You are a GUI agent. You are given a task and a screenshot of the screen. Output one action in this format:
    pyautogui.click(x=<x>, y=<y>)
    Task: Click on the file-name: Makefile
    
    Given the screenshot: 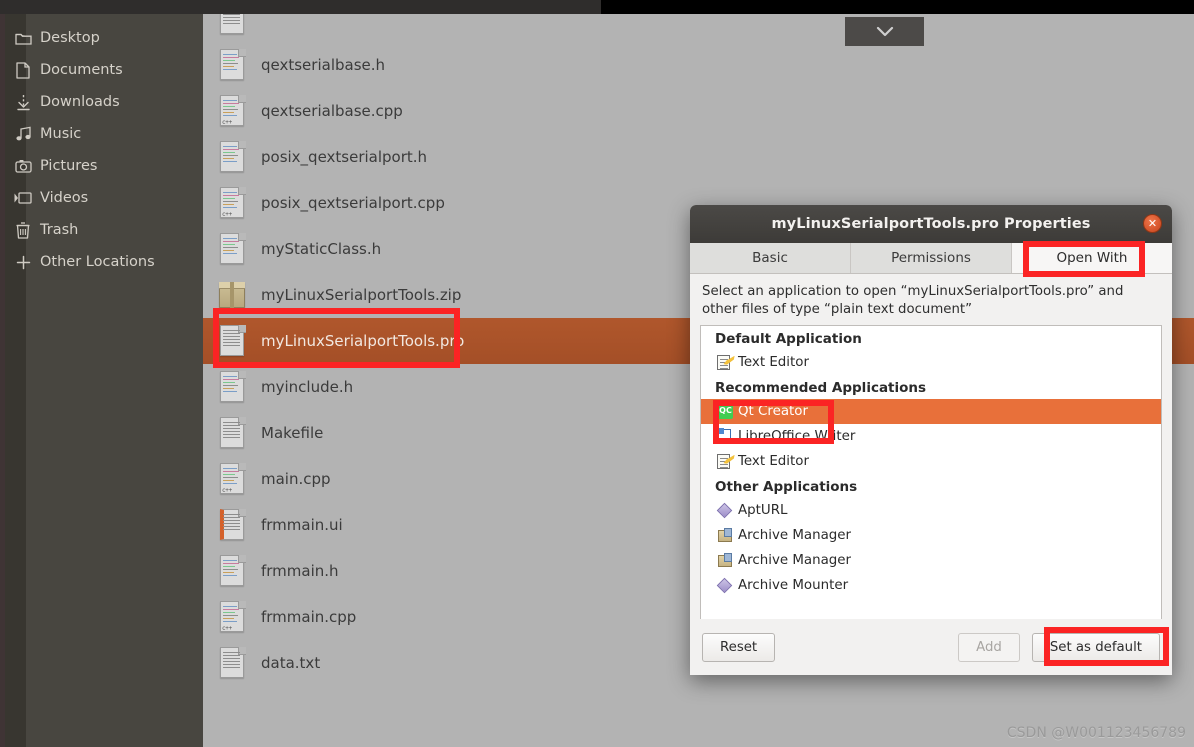 What is the action you would take?
    pyautogui.click(x=292, y=433)
    